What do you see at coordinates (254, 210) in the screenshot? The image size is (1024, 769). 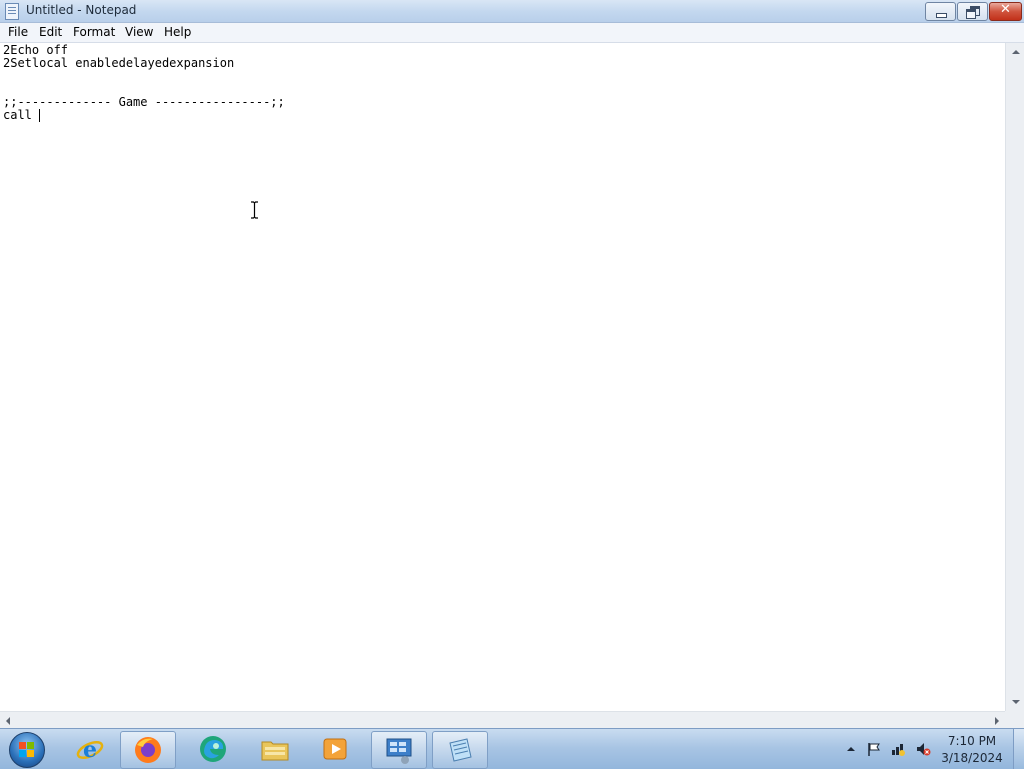 I see `ibeam-cursor-icon` at bounding box center [254, 210].